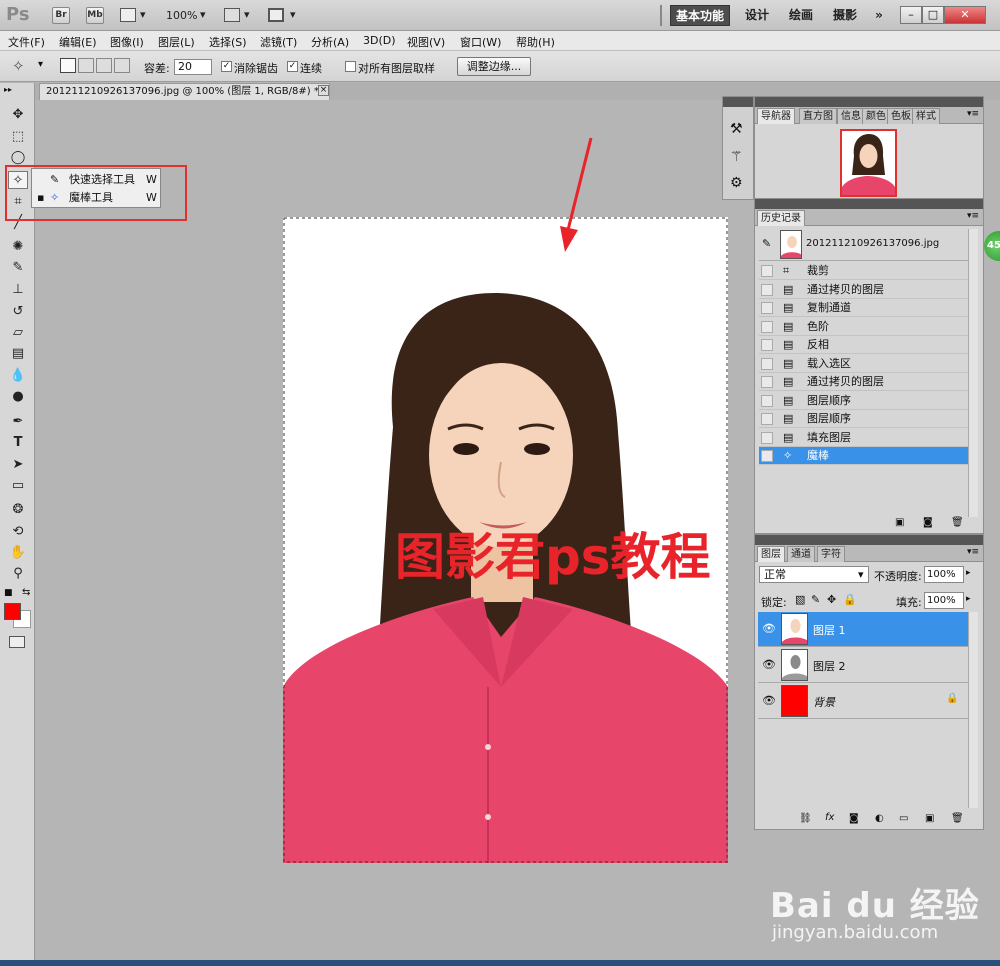  What do you see at coordinates (876, 116) in the screenshot?
I see `tab-color: 颜色` at bounding box center [876, 116].